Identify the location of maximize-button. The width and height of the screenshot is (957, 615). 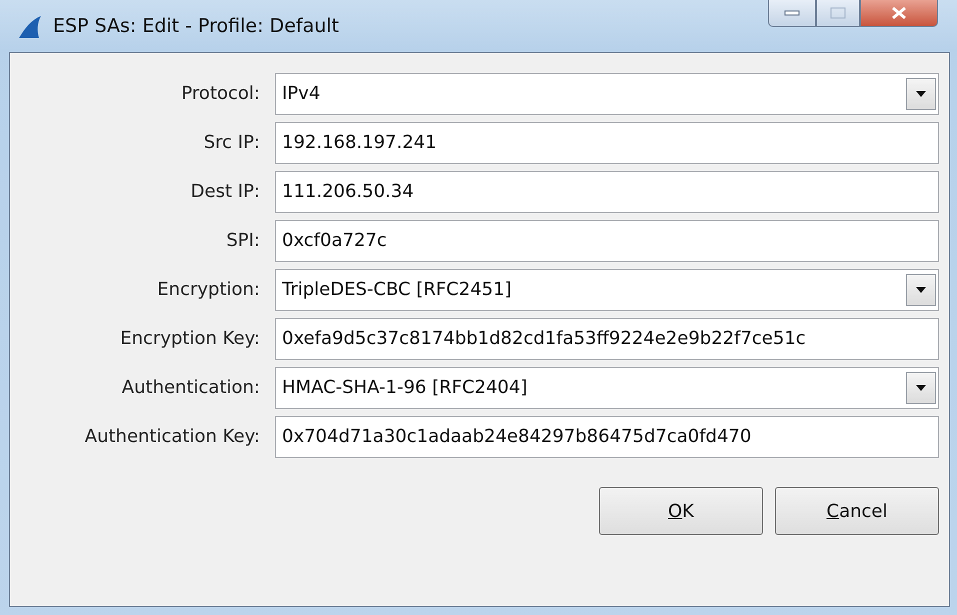
(838, 13).